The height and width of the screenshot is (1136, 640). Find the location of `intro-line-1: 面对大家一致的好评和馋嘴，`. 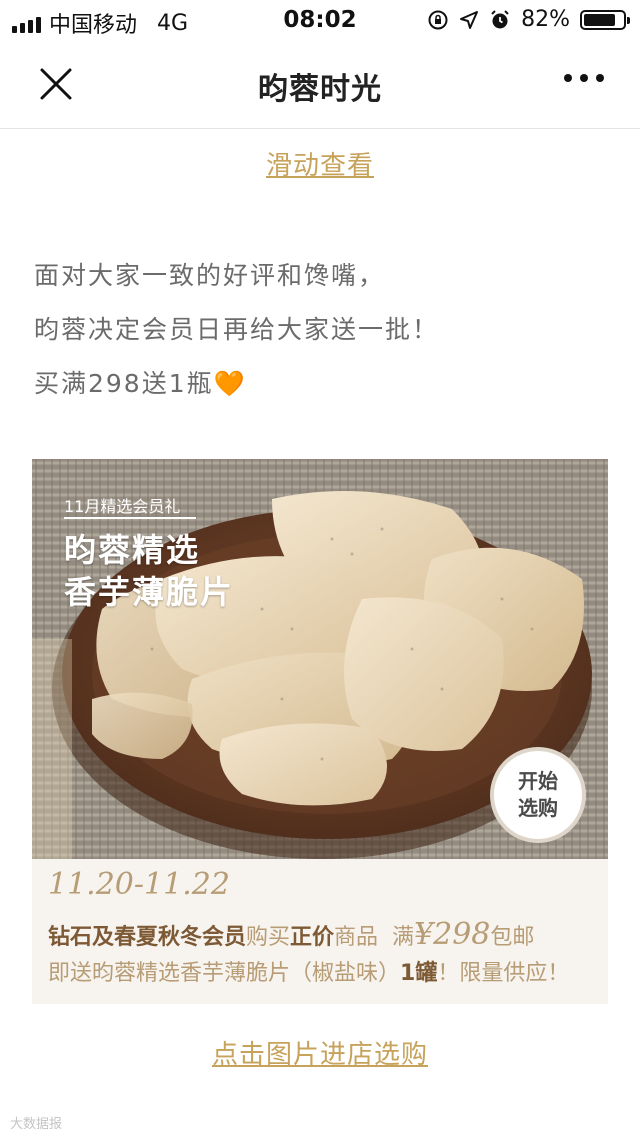

intro-line-1: 面对大家一致的好评和馋嘴， is located at coordinates (210, 275).